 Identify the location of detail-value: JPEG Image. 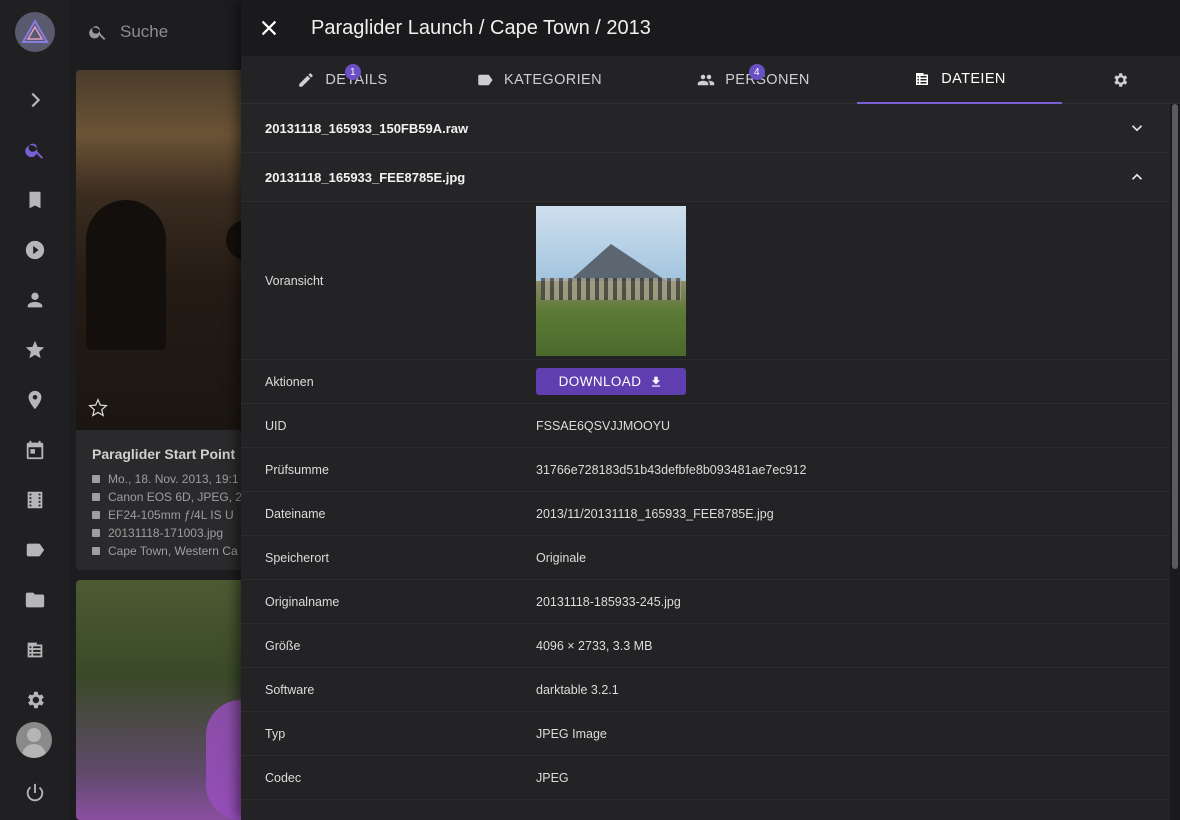
(571, 733).